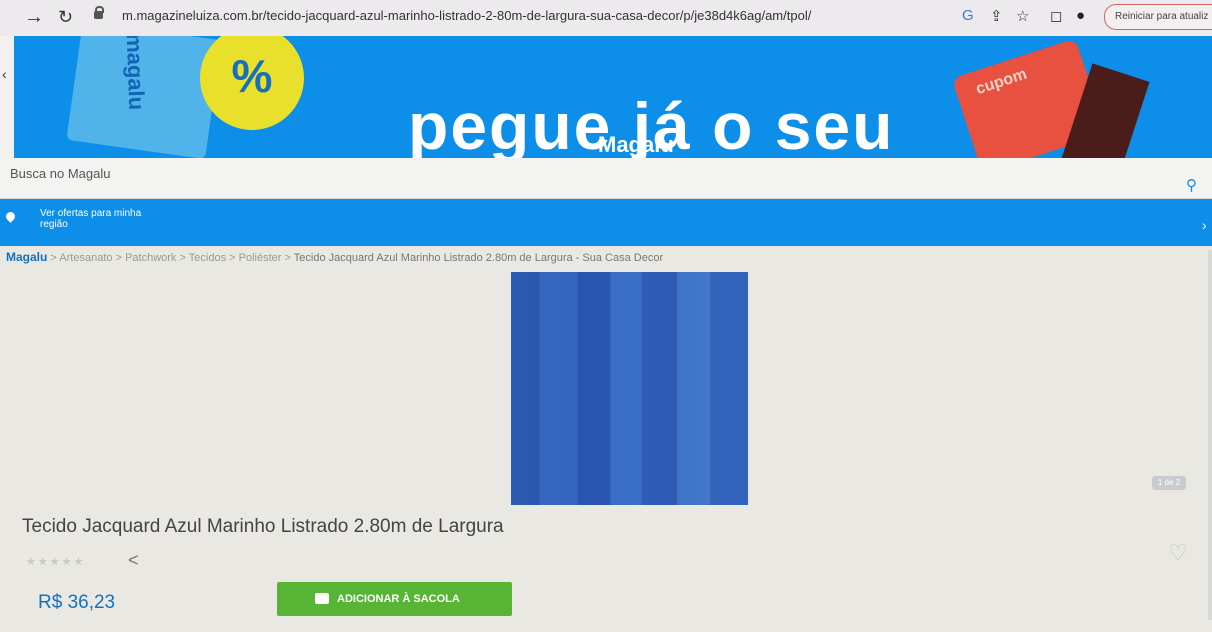 This screenshot has height=632, width=1212. I want to click on breadcrumb-item-patchwork: Patchwork, so click(150, 258).